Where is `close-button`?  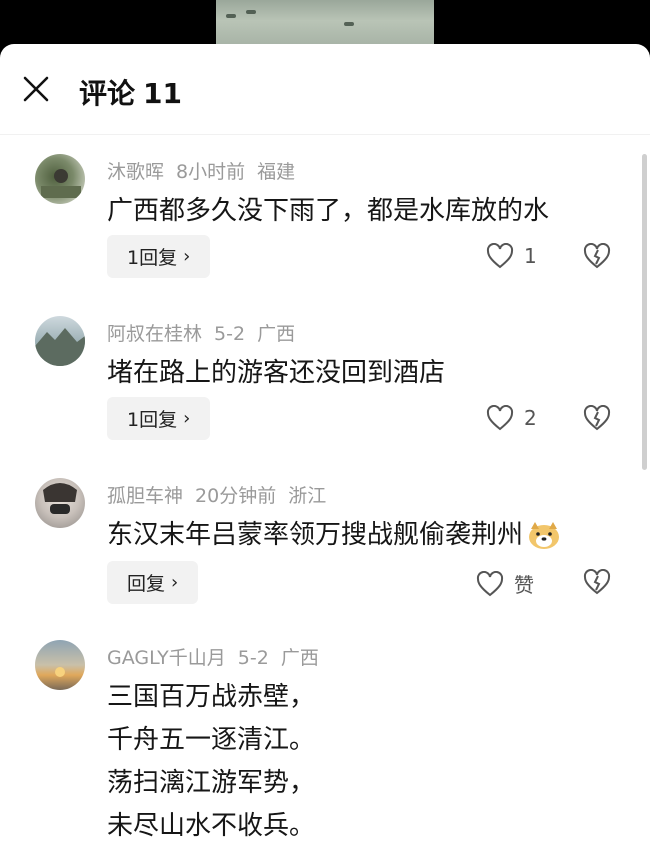
close-button is located at coordinates (36, 89).